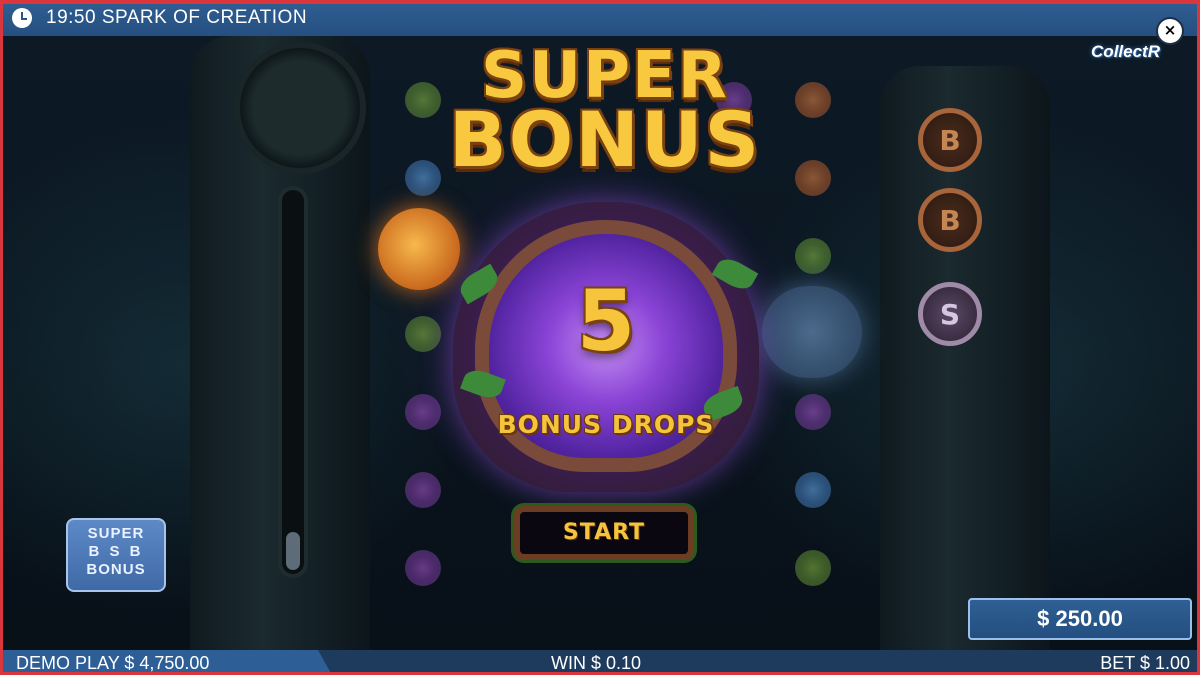 This screenshot has width=1200, height=675. Describe the element at coordinates (600, 18) in the screenshot. I see `top-bar: 19:50 SPARK OF CREATION` at that location.